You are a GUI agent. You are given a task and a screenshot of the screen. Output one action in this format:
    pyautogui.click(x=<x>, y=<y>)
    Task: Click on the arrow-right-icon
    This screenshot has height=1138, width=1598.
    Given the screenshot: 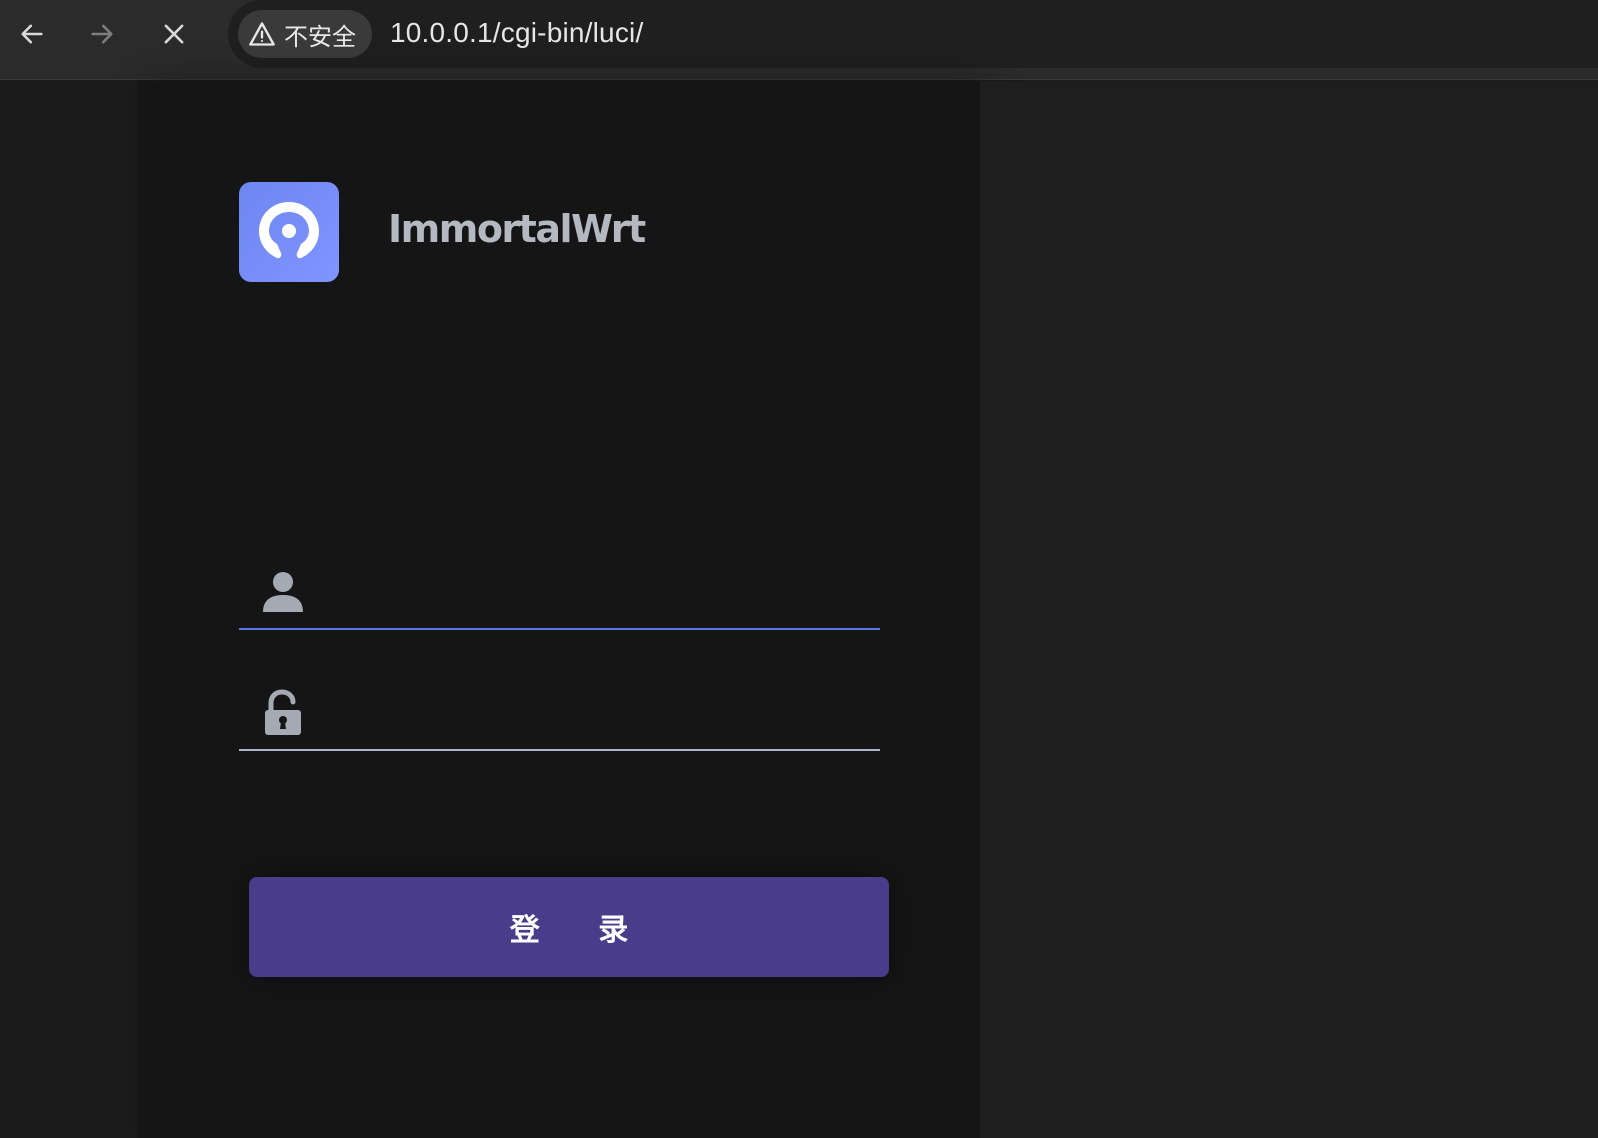 What is the action you would take?
    pyautogui.click(x=102, y=34)
    